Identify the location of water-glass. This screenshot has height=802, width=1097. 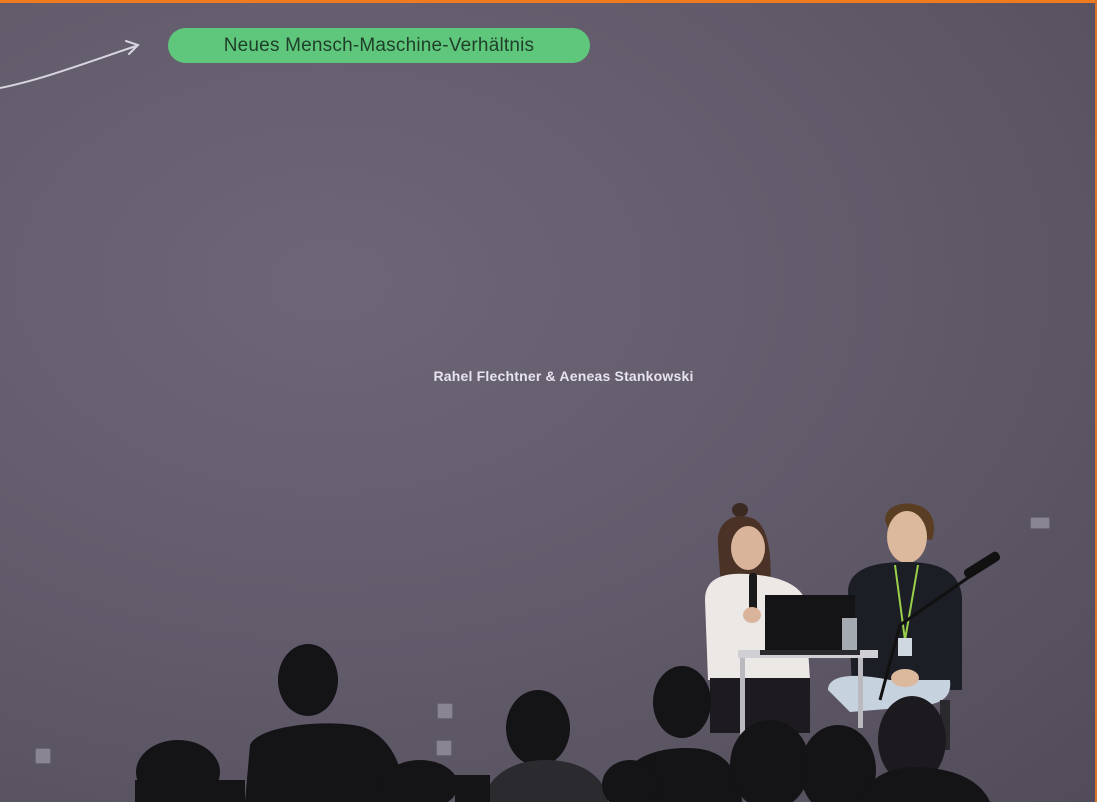
(849, 634).